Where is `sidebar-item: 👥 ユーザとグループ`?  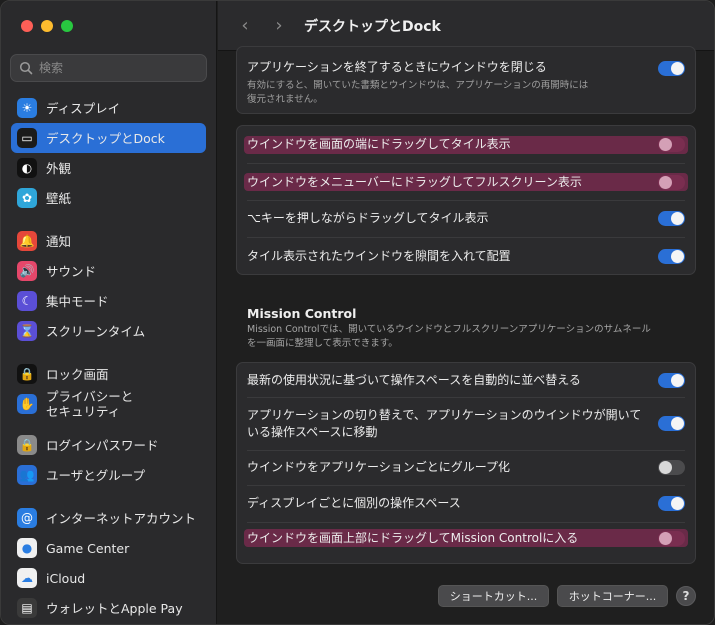
sidebar-item: 👥 ユーザとグループ is located at coordinates (108, 475).